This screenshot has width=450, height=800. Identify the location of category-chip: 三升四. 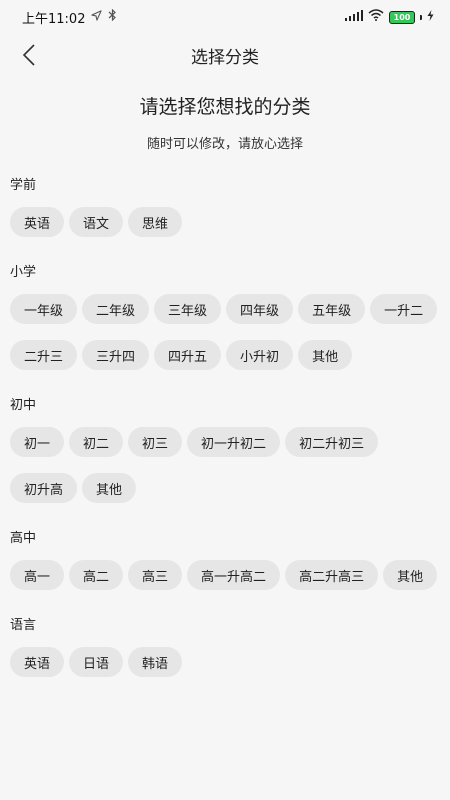
(116, 355).